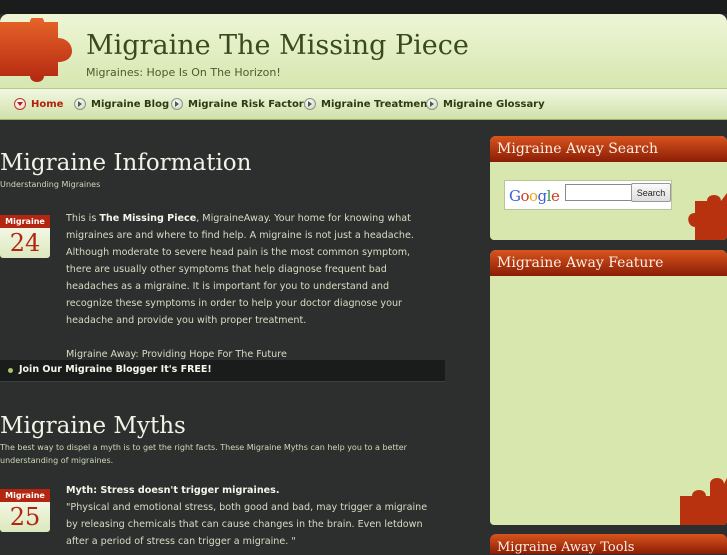  I want to click on widget-title: Migraine Away Tools, so click(566, 547).